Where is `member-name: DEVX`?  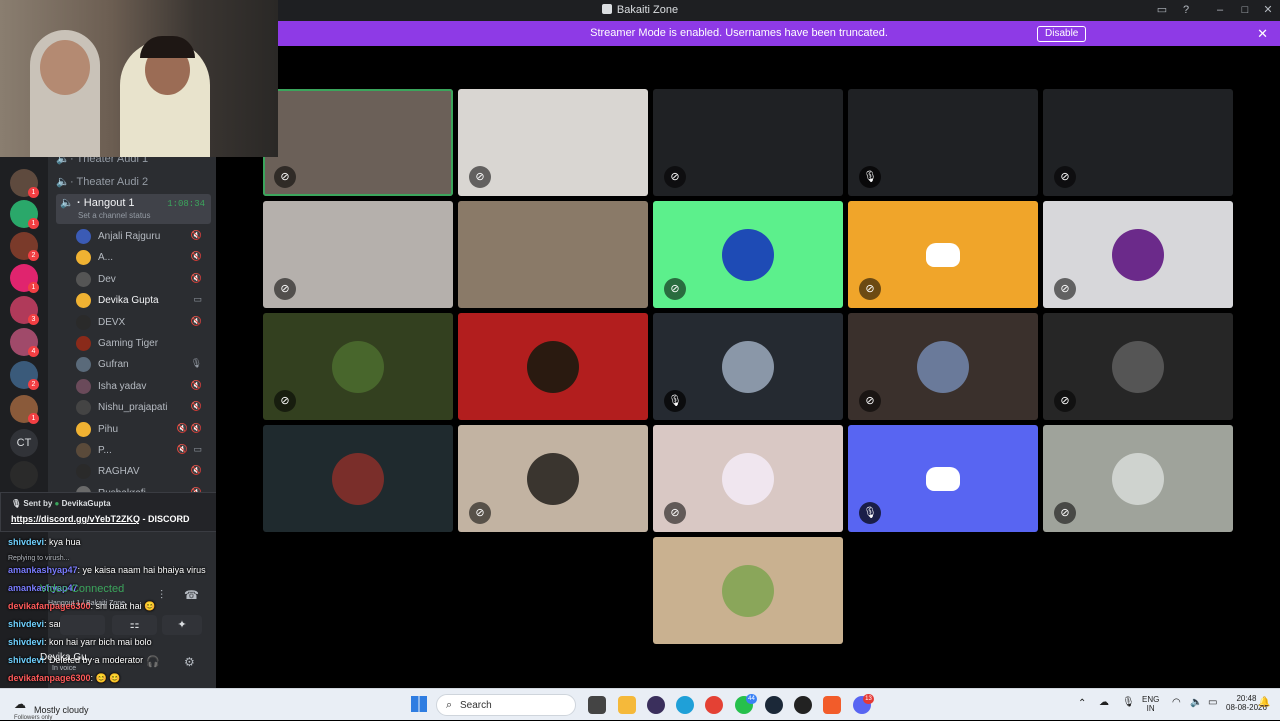
member-name: DEVX is located at coordinates (112, 322).